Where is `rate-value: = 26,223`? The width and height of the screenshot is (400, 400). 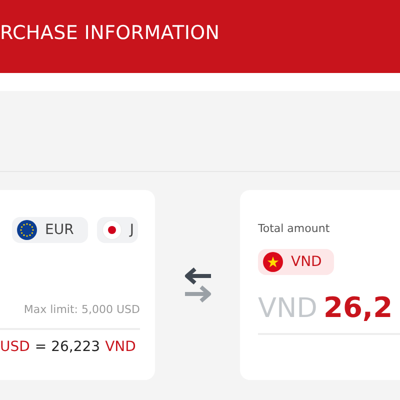 rate-value: = 26,223 is located at coordinates (67, 347).